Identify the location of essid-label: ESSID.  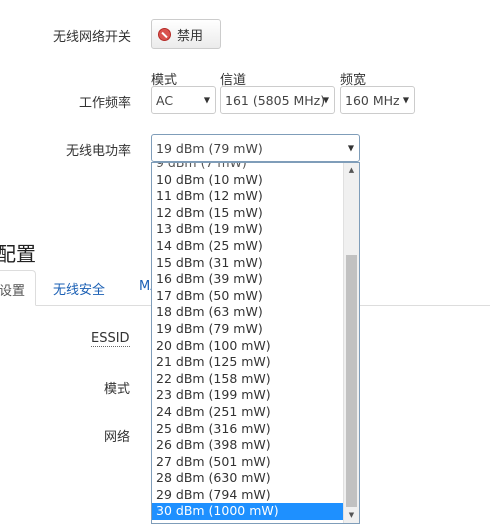
(110, 339).